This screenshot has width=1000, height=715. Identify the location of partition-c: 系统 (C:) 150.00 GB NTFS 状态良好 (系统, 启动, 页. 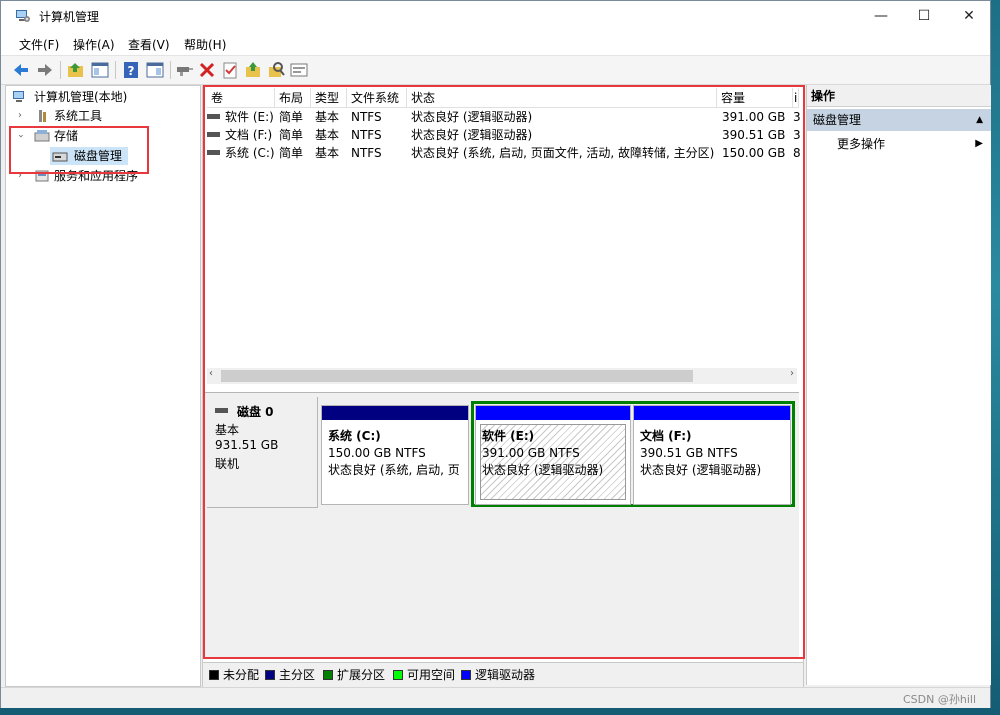
(395, 455).